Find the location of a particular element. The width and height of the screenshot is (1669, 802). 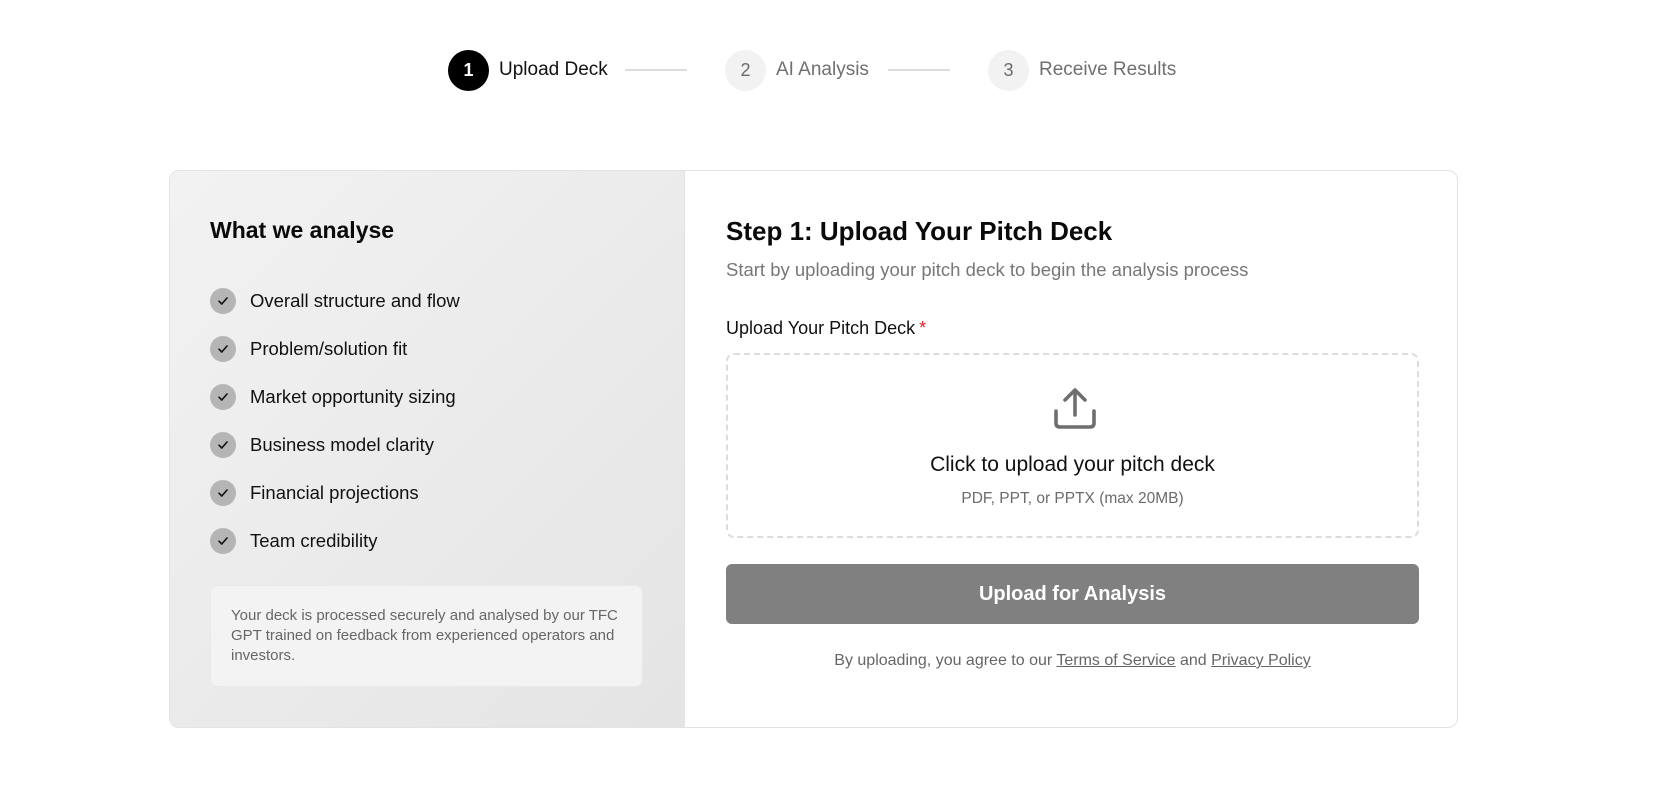

terms-prefix: By uploading, you agree to our is located at coordinates (943, 660).